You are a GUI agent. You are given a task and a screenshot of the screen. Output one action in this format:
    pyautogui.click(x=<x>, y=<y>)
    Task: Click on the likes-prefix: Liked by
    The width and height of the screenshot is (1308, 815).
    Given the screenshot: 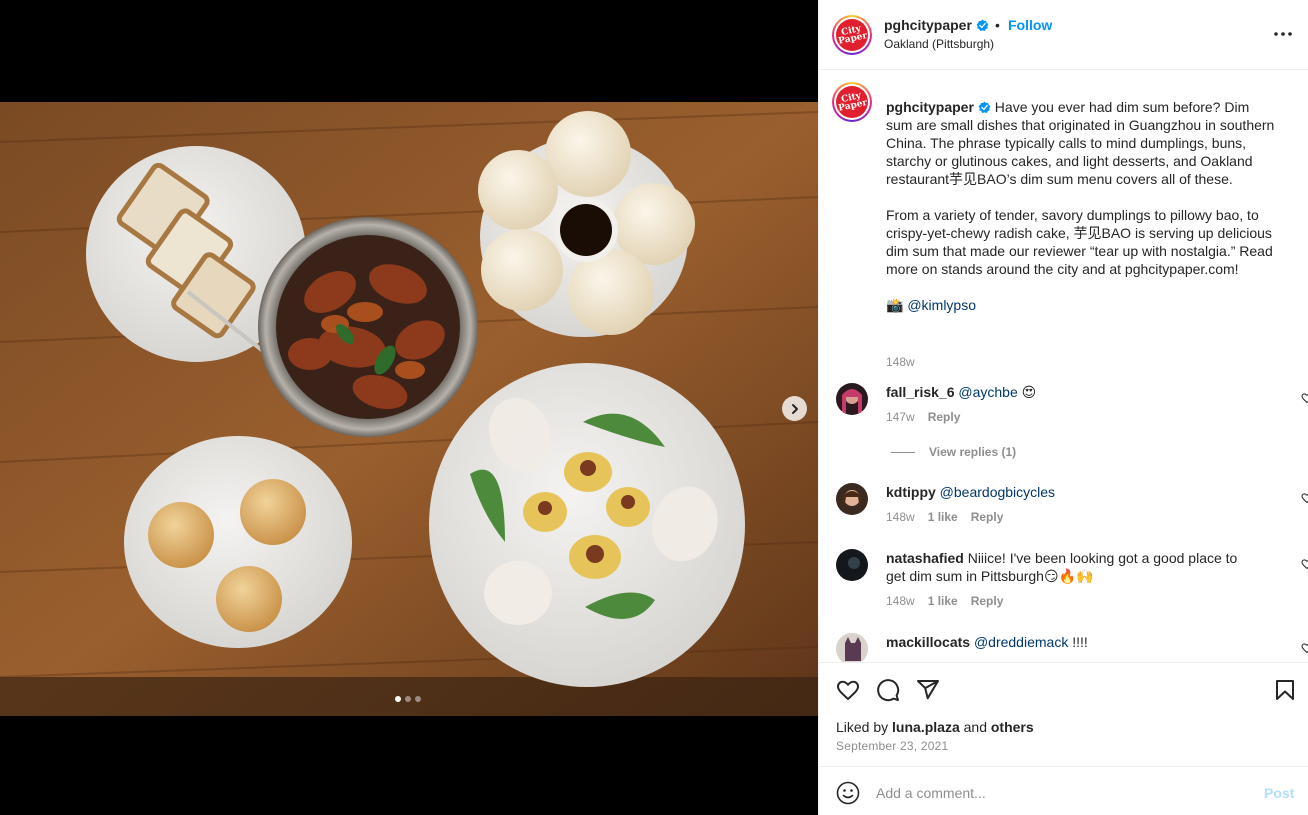 What is the action you would take?
    pyautogui.click(x=864, y=727)
    